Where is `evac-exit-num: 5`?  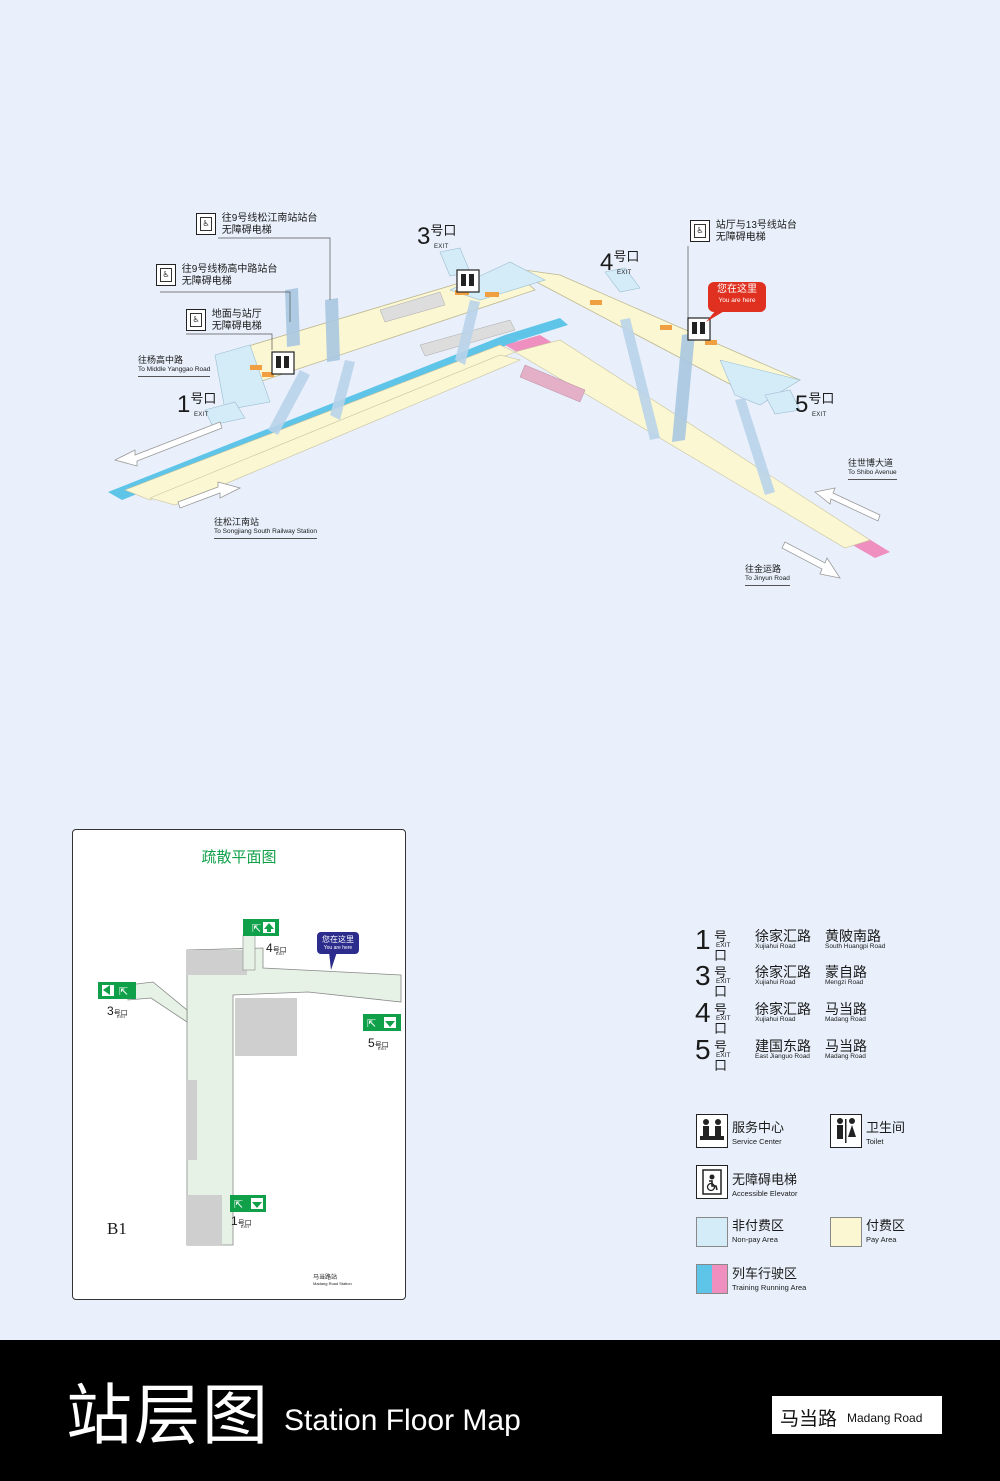
evac-exit-num: 5 is located at coordinates (371, 1043).